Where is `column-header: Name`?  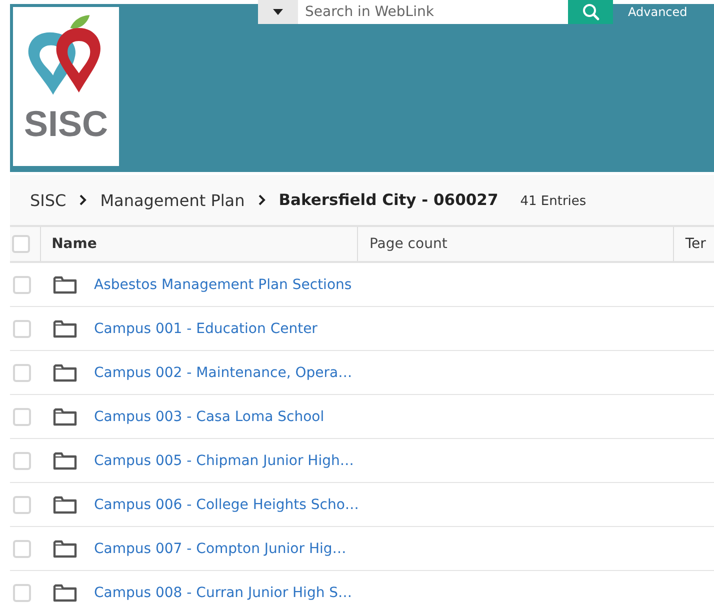
column-header: Name is located at coordinates (199, 244).